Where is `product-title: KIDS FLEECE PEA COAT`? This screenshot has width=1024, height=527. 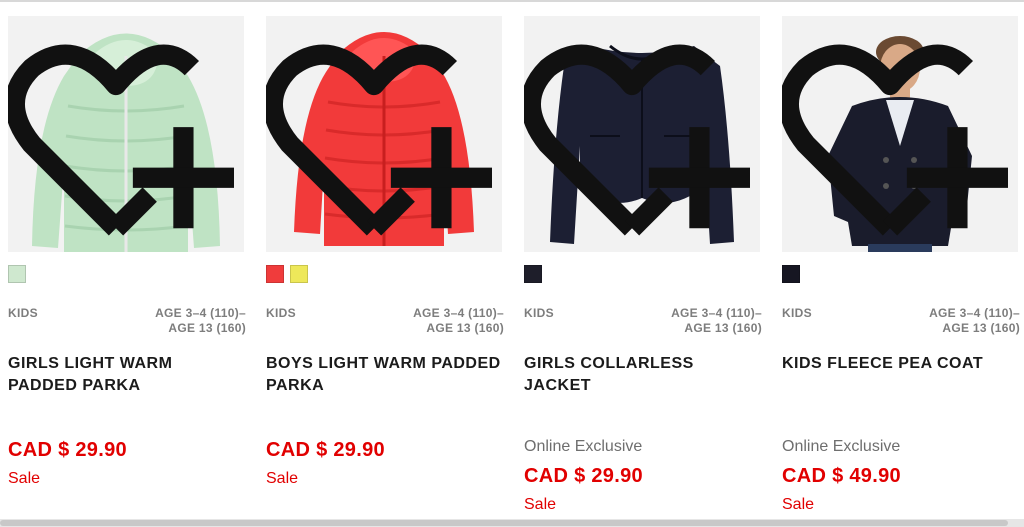
product-title: KIDS FLEECE PEA COAT is located at coordinates (900, 364).